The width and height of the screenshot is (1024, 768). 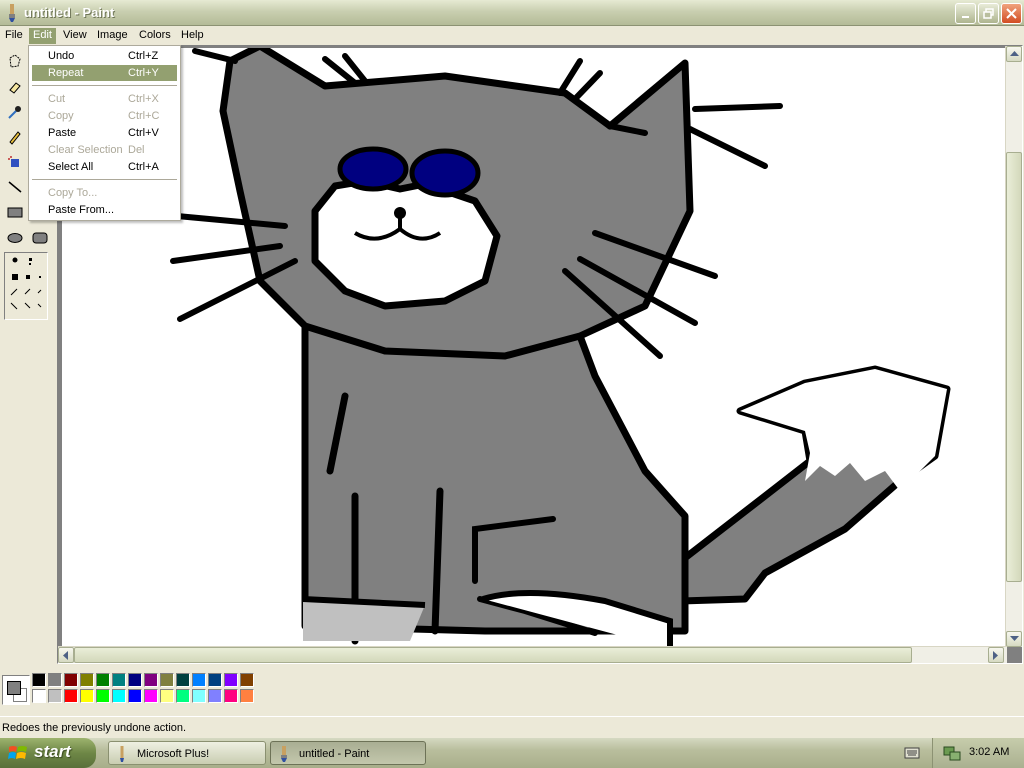 I want to click on scroll-up-button, so click(x=1014, y=54).